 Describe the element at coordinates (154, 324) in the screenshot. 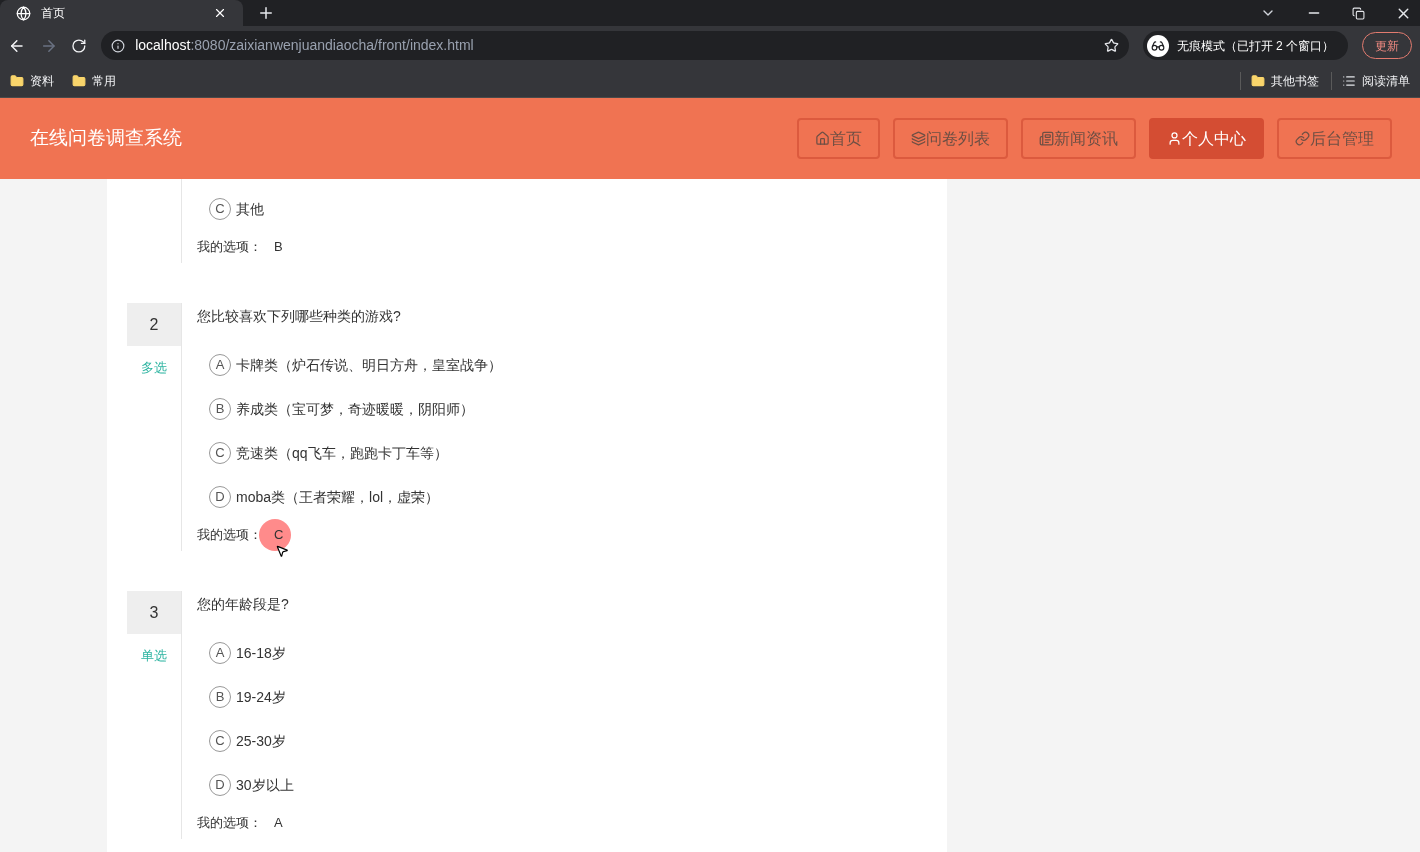

I see `question-number: 2` at that location.